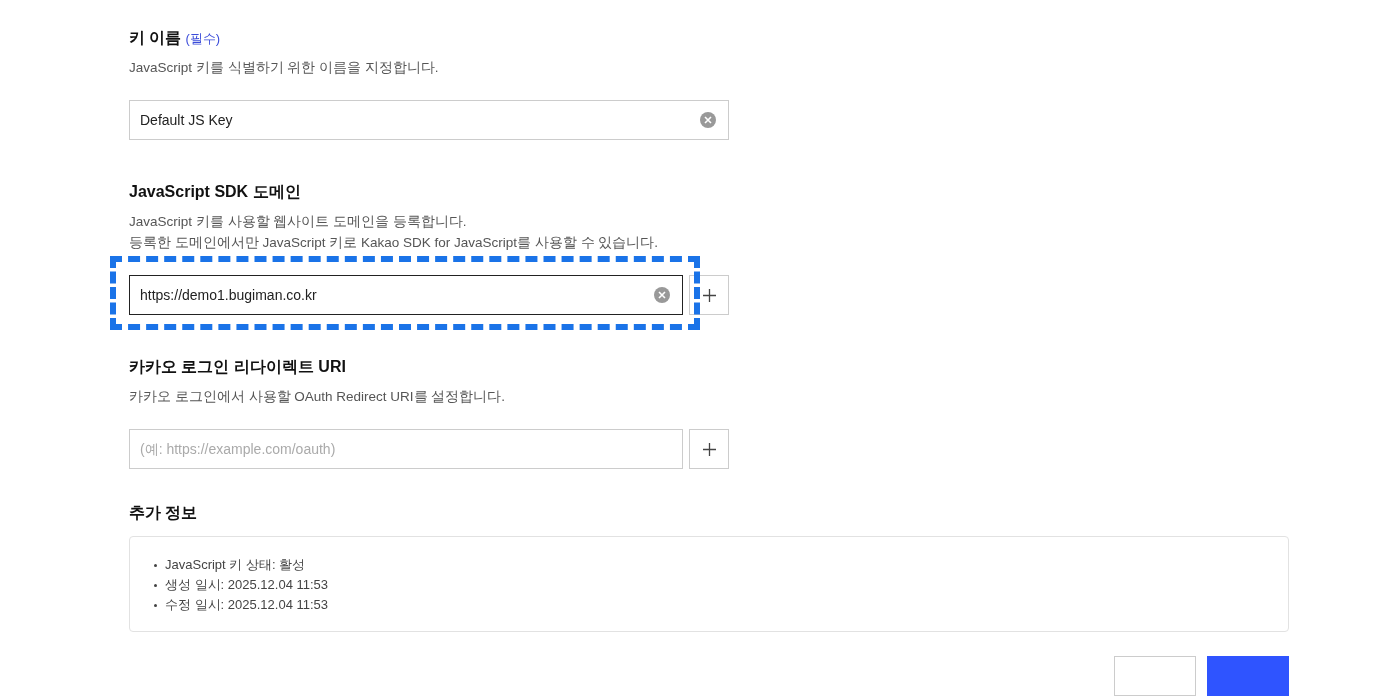 The width and height of the screenshot is (1400, 700). What do you see at coordinates (394, 243) in the screenshot?
I see `section-description: 등록한 도메인에서만 JavaScript 키로 Kakao SDK for JavaScript를 사용할 수 있습니다.` at bounding box center [394, 243].